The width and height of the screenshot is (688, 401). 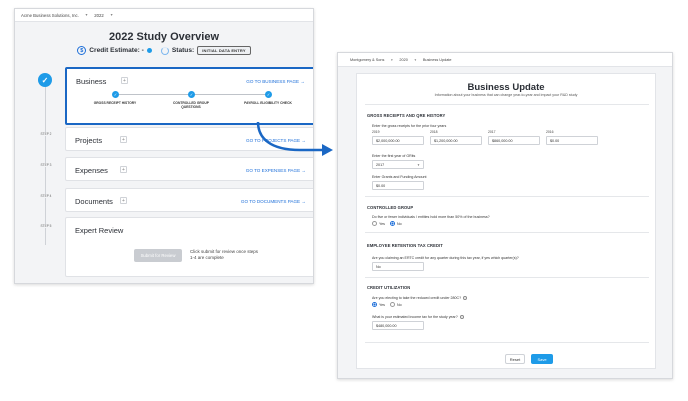 I want to click on year-label: 2016, so click(x=550, y=132).